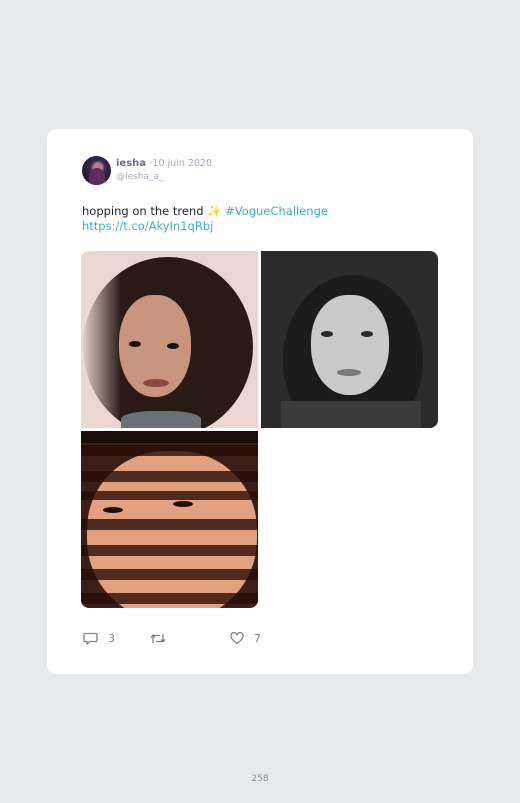 The height and width of the screenshot is (803, 520). Describe the element at coordinates (349, 339) in the screenshot. I see `photo-portrait-bw` at that location.